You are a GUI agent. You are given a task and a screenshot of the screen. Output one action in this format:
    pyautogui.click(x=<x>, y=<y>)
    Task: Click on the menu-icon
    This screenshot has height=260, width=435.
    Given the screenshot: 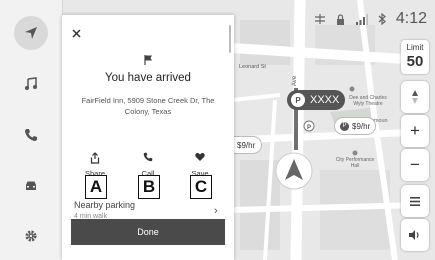 What is the action you would take?
    pyautogui.click(x=415, y=201)
    